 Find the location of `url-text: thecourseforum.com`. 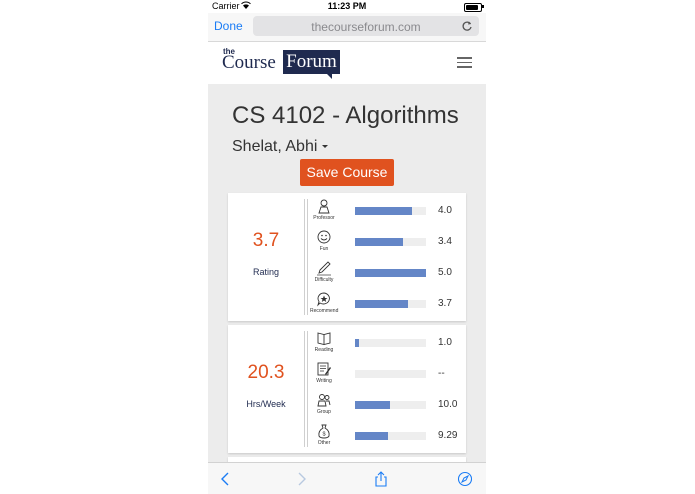

url-text: thecourseforum.com is located at coordinates (366, 27).